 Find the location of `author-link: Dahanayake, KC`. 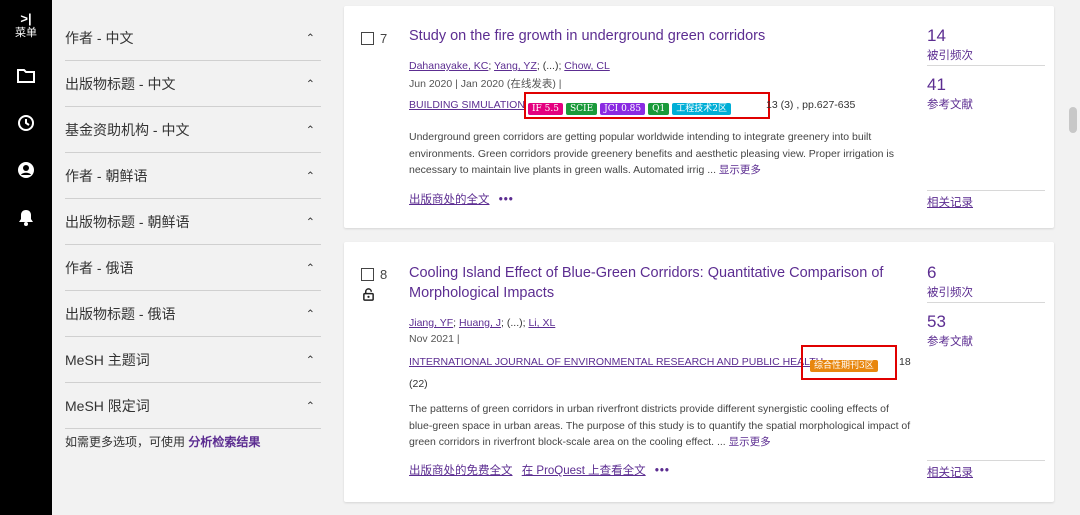

author-link: Dahanayake, KC is located at coordinates (448, 66).